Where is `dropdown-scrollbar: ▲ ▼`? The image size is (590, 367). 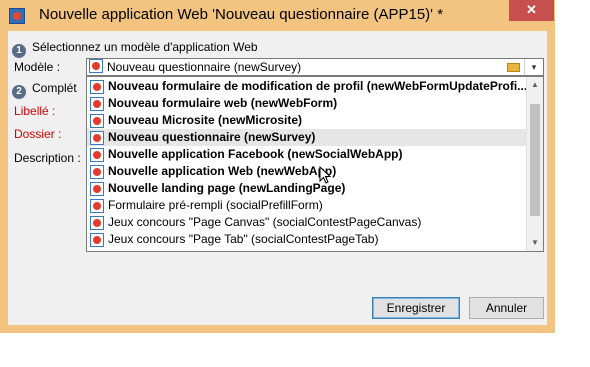
dropdown-scrollbar: ▲ ▼ is located at coordinates (534, 164).